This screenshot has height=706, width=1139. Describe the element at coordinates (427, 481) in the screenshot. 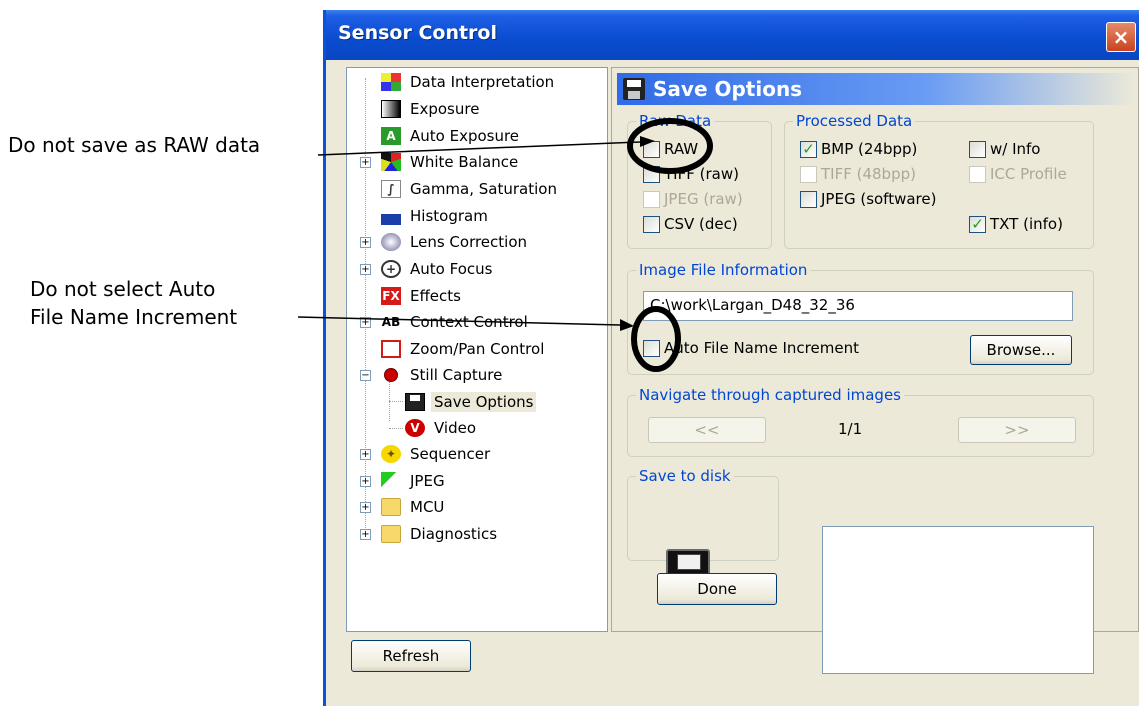

I see `tree-item-label: JPEG` at that location.